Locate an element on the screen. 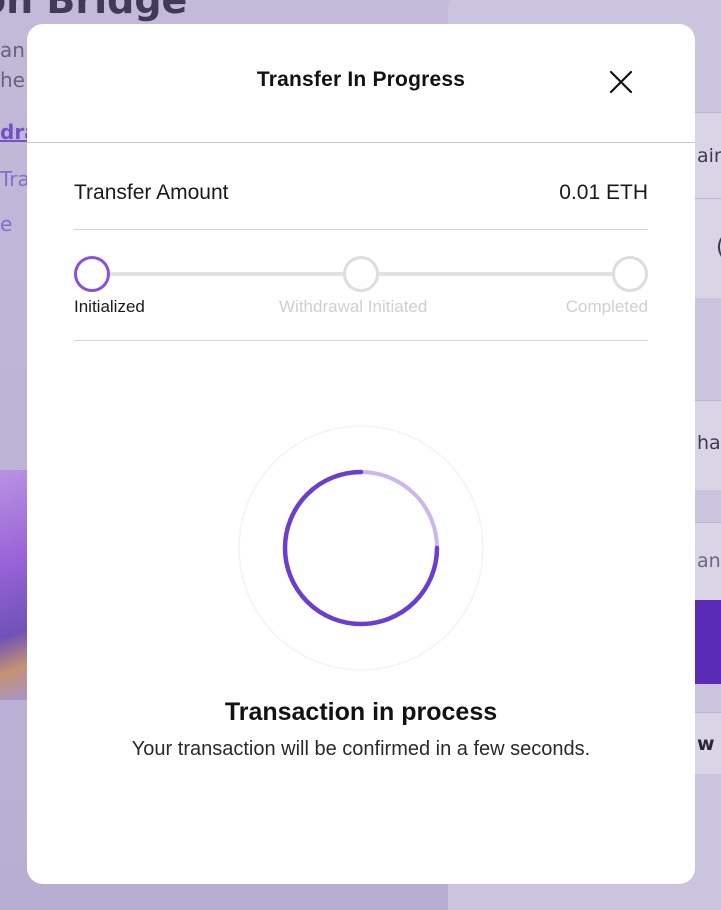 The image size is (721, 910). background-page-title: on Bridge is located at coordinates (94, 11).